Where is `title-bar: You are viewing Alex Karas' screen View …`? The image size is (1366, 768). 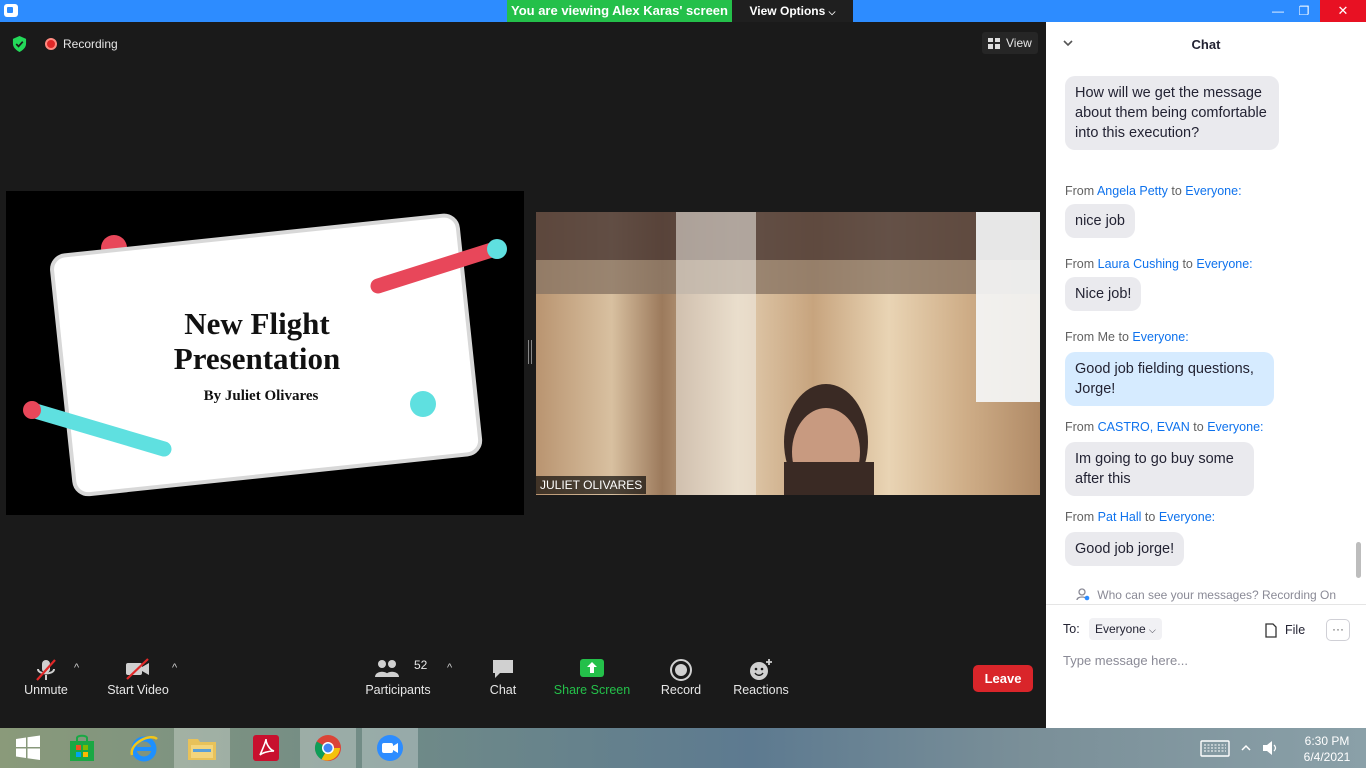 title-bar: You are viewing Alex Karas' screen View … is located at coordinates (683, 11).